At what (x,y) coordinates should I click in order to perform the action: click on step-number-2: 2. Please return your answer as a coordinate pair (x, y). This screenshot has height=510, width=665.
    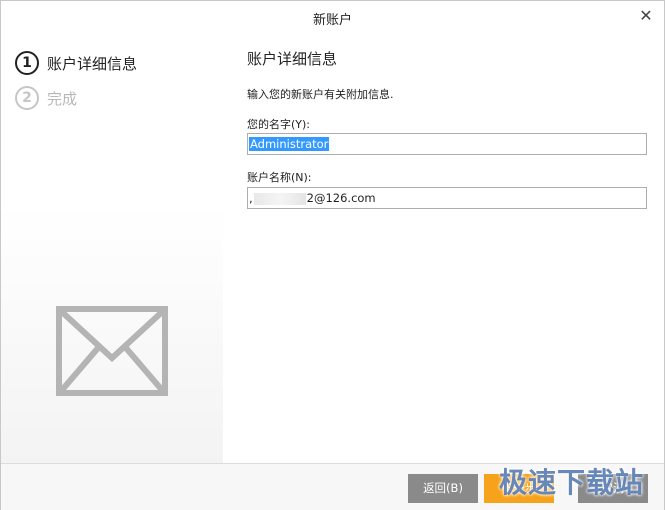
    Looking at the image, I should click on (27, 98).